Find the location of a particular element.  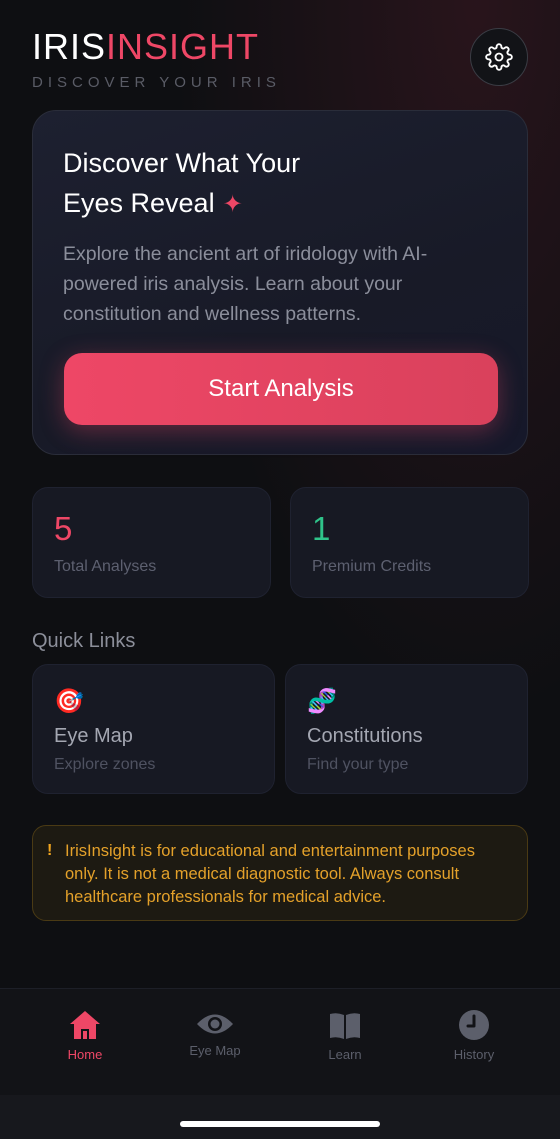

quick-link-eye-map: 🎯 Eye Map Explore zones is located at coordinates (153, 729).